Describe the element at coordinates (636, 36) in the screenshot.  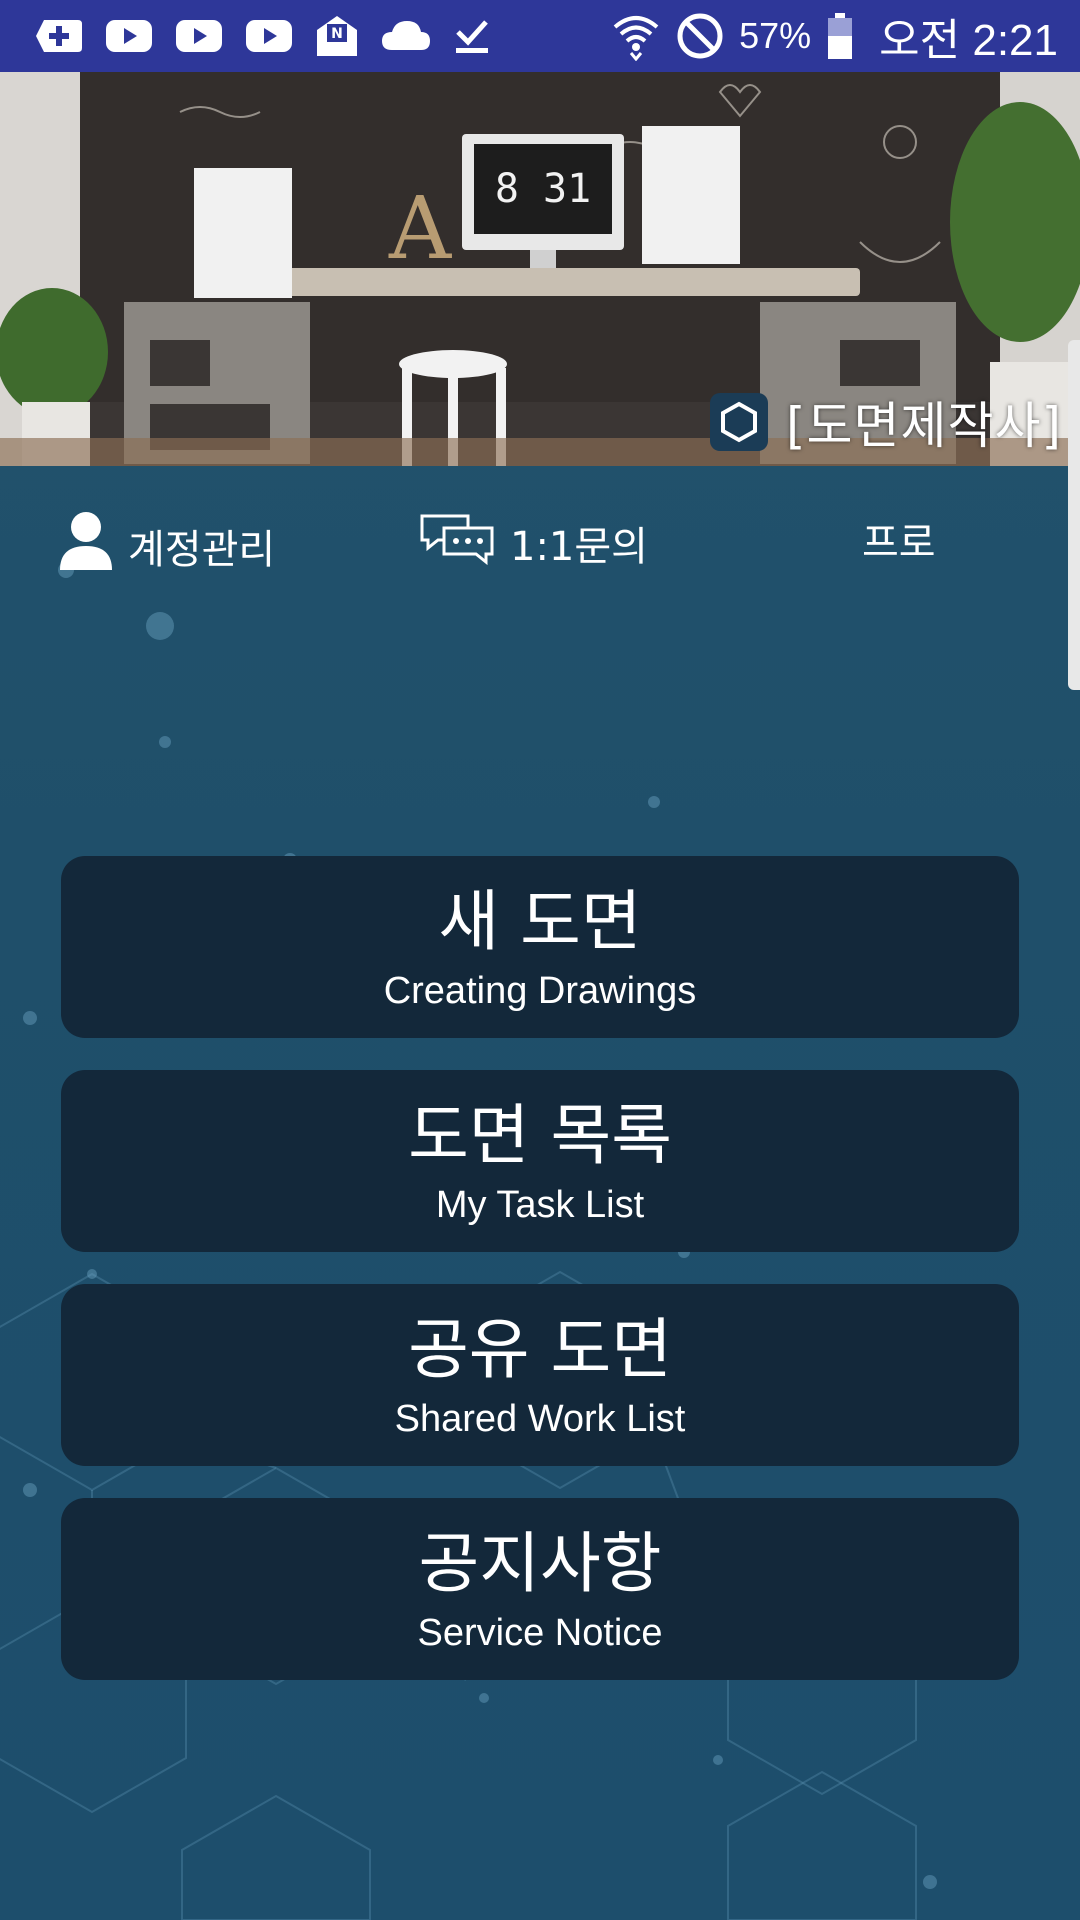
I see `wifi-icon` at that location.